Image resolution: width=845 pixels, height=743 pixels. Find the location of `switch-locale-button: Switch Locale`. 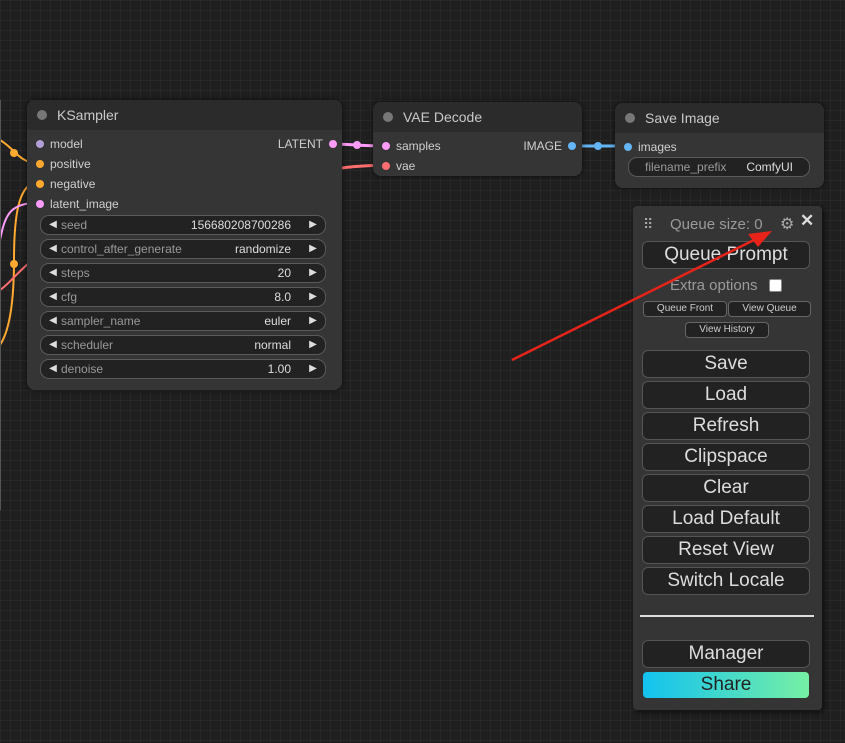

switch-locale-button: Switch Locale is located at coordinates (726, 581).